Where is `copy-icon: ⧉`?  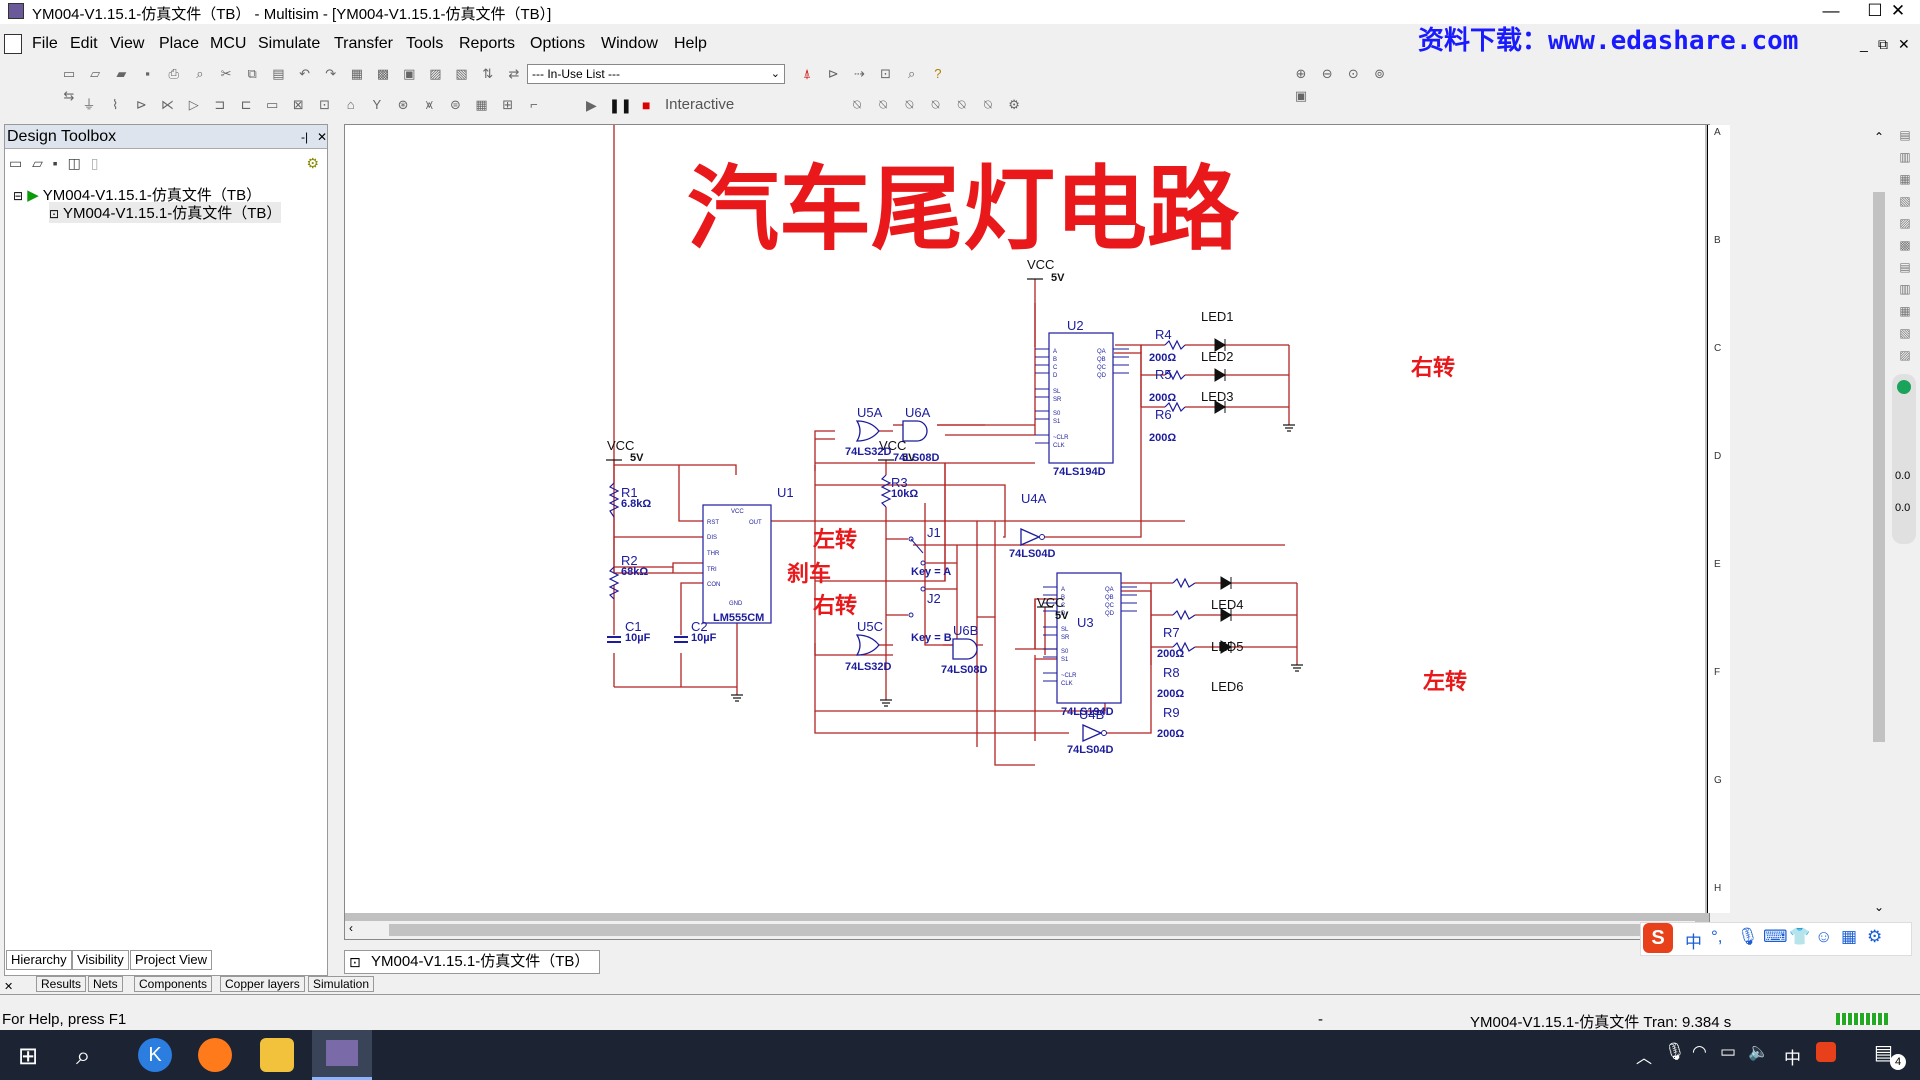
copy-icon: ⧉ is located at coordinates (252, 74).